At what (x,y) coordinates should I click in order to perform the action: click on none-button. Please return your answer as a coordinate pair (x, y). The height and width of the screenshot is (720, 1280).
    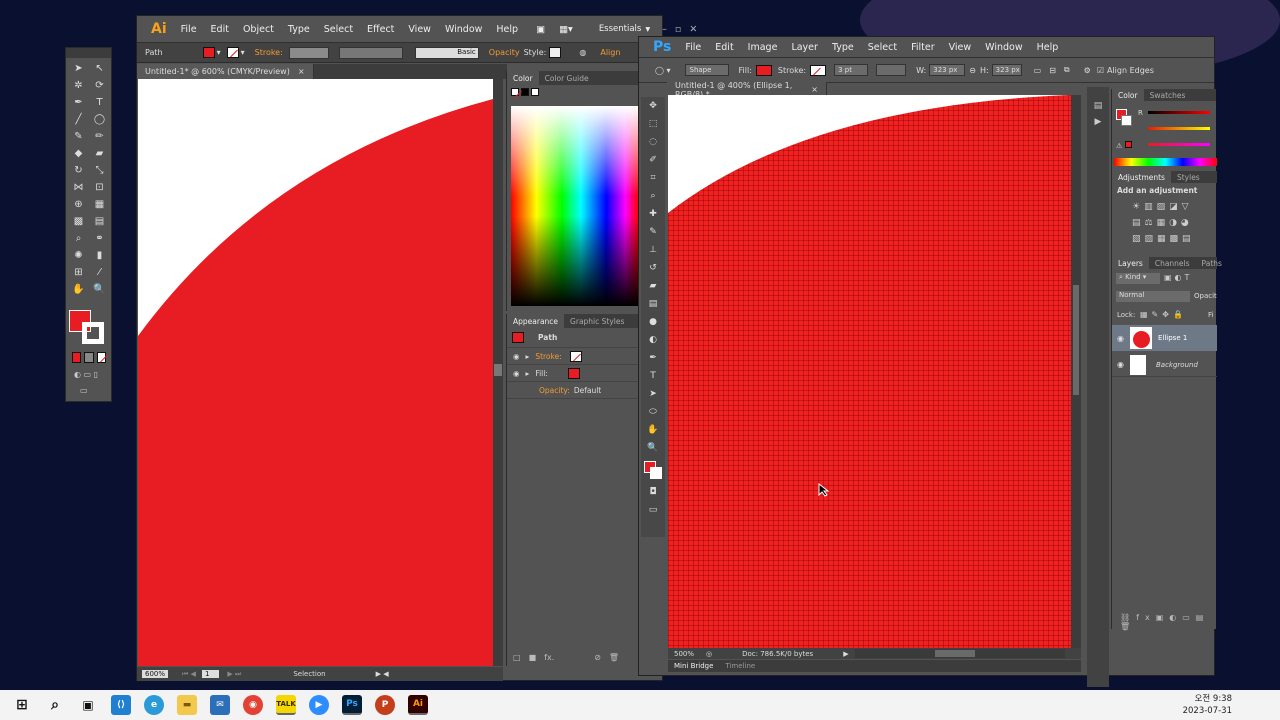
    Looking at the image, I should click on (101, 357).